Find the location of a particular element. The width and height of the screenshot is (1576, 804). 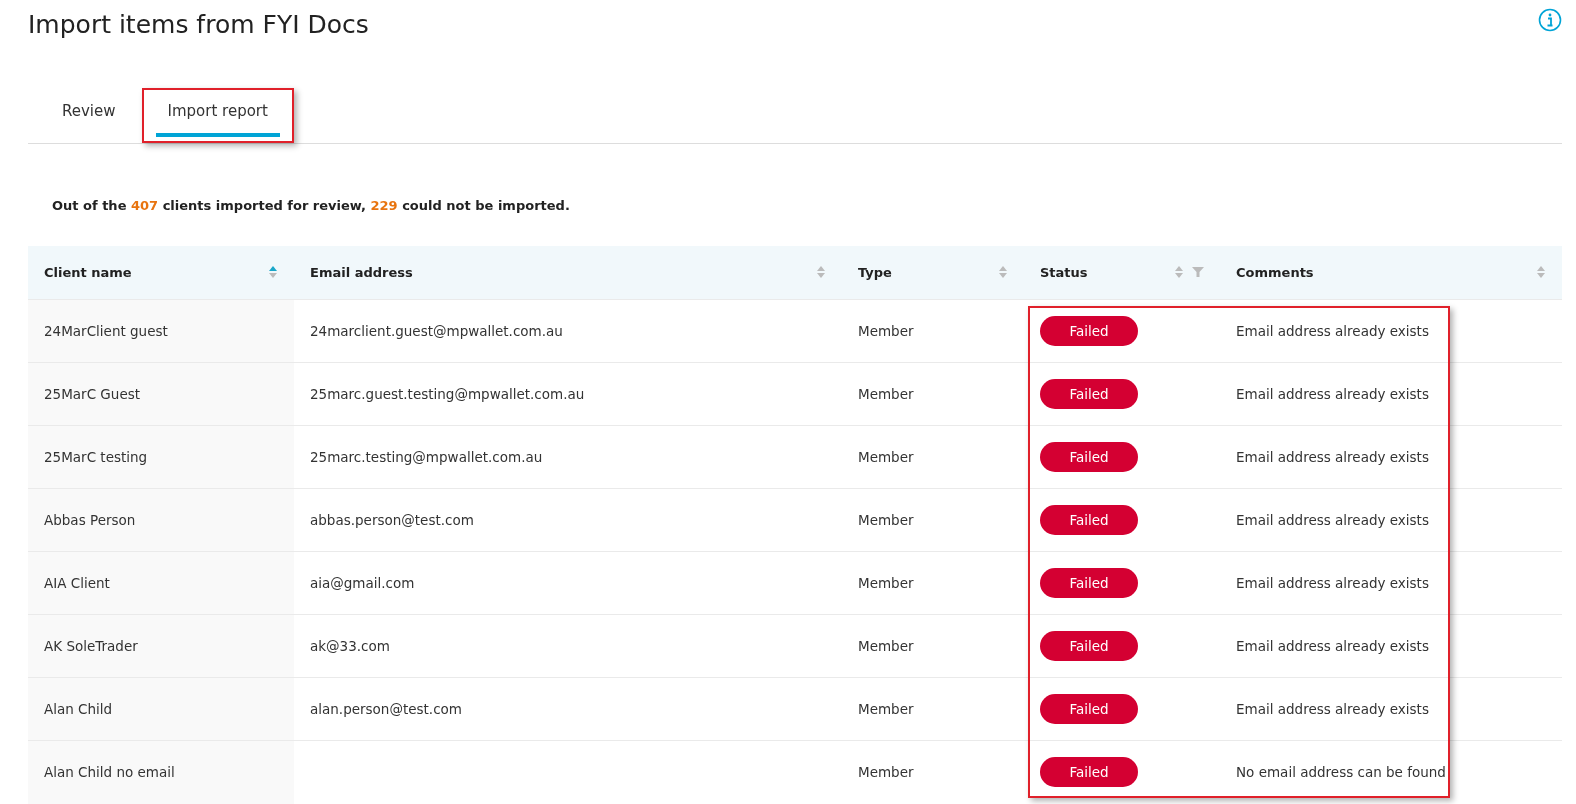

client-name: Alan Child is located at coordinates (78, 708).